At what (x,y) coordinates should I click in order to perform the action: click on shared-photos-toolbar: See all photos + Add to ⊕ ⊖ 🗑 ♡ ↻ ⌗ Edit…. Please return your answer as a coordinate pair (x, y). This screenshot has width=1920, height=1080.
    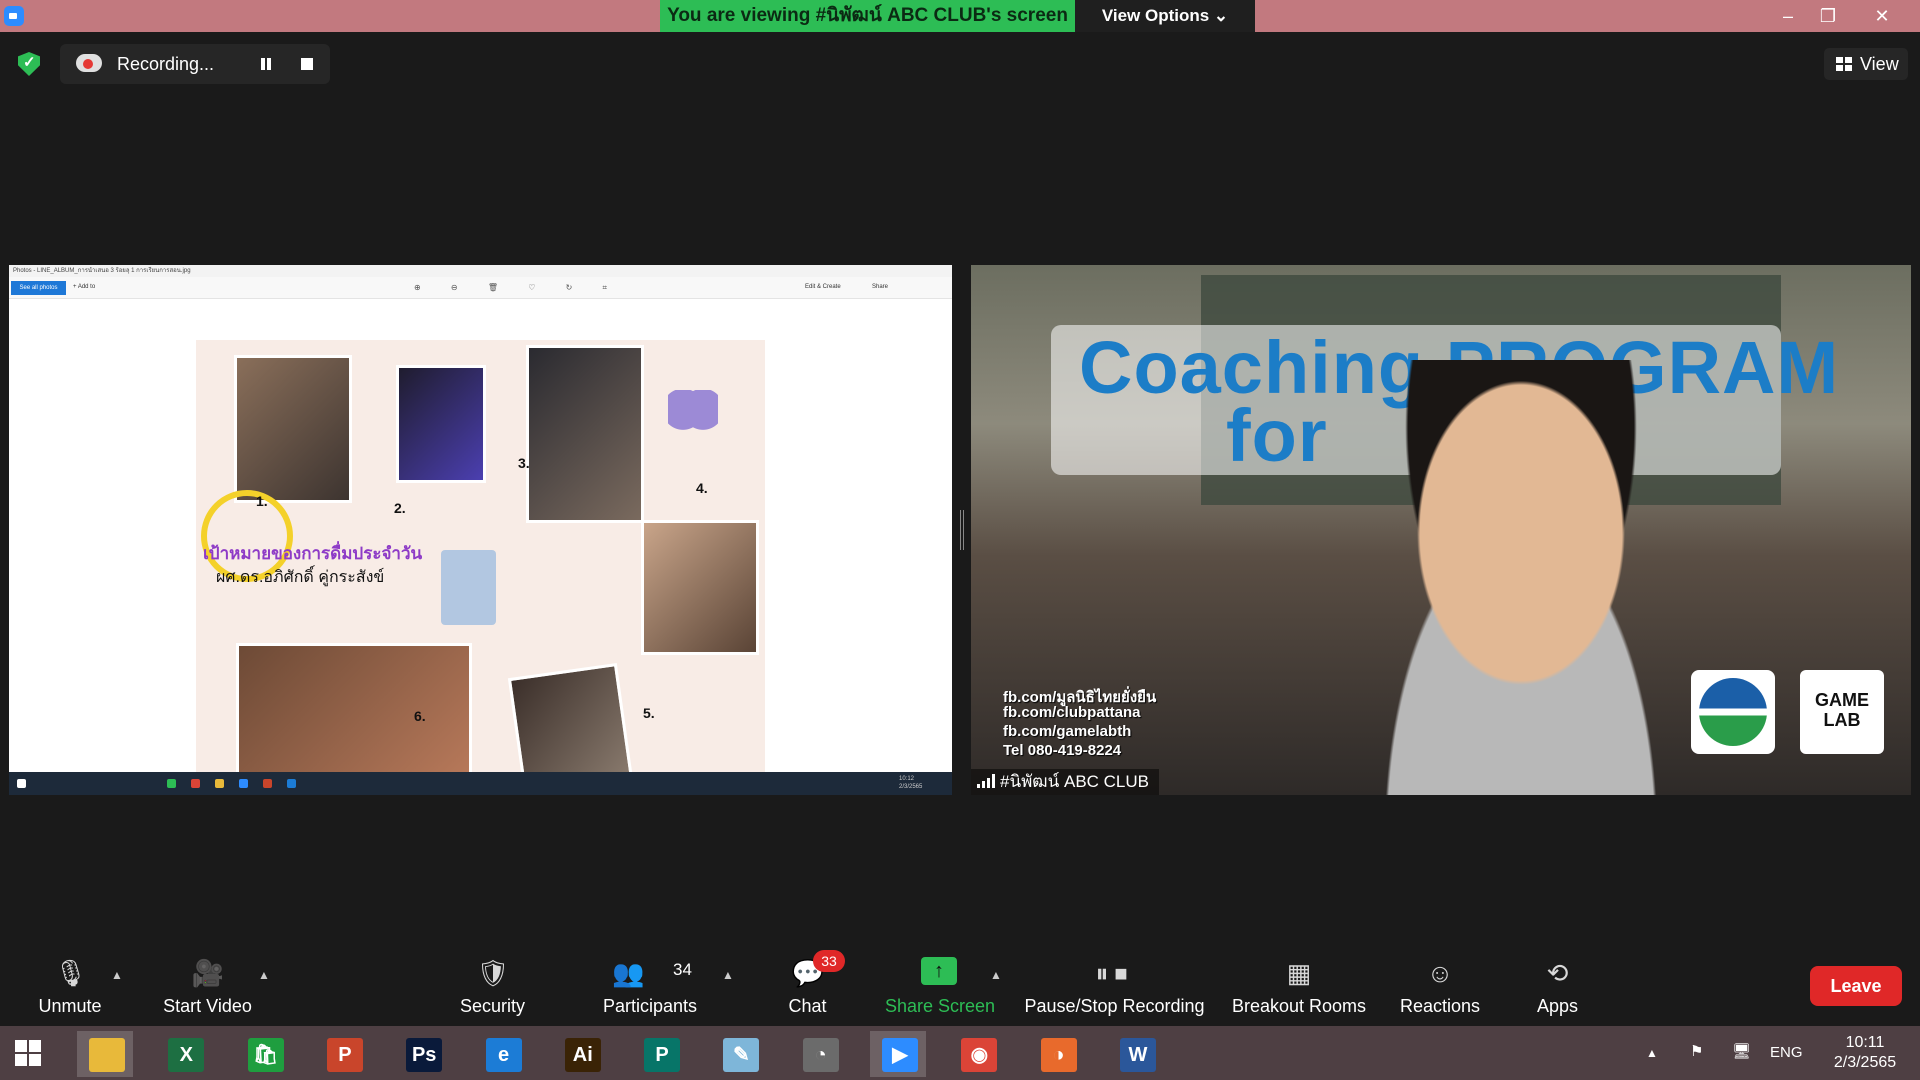
    Looking at the image, I should click on (480, 288).